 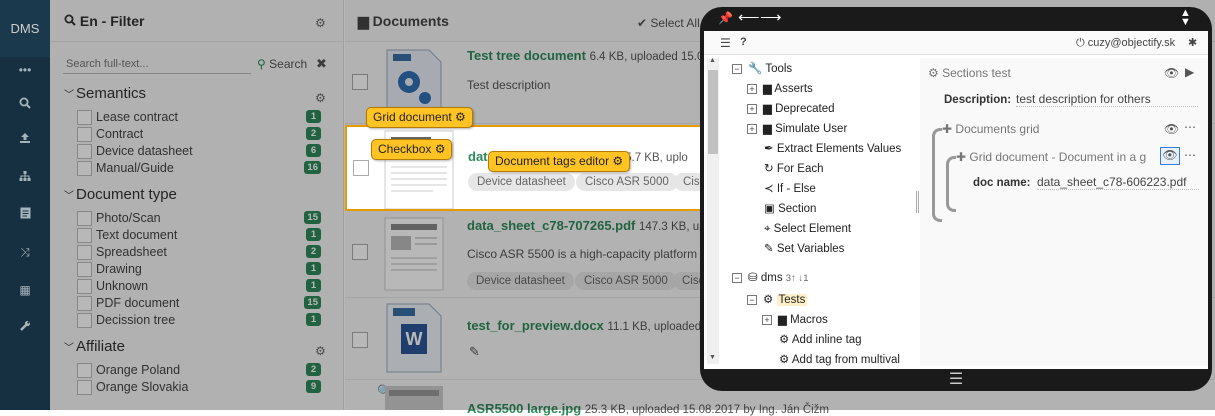 I want to click on wrench-icon: 🔧, so click(x=755, y=69).